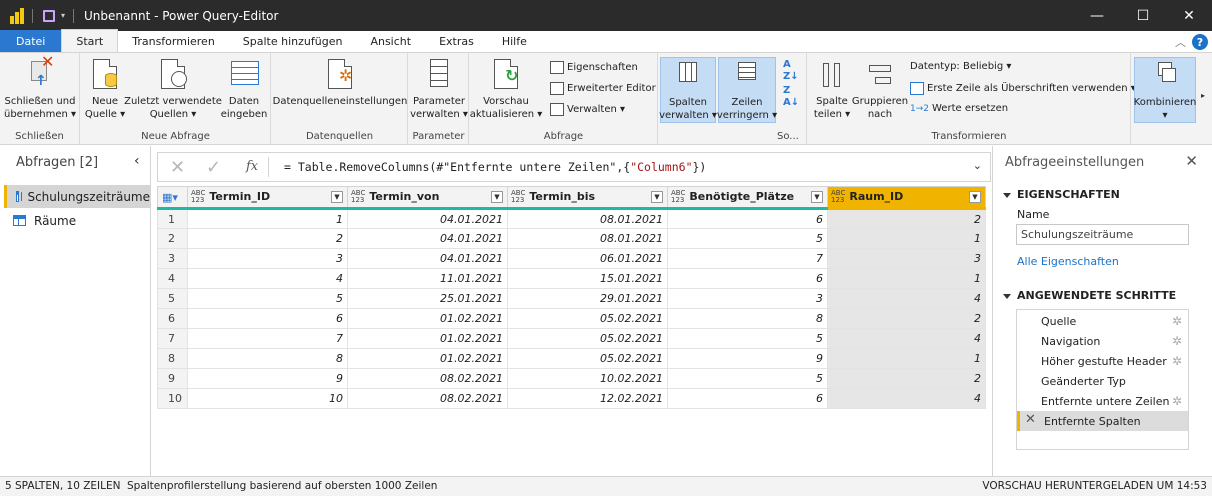  I want to click on new-source-button: Neue Quelle ▾, so click(105, 89).